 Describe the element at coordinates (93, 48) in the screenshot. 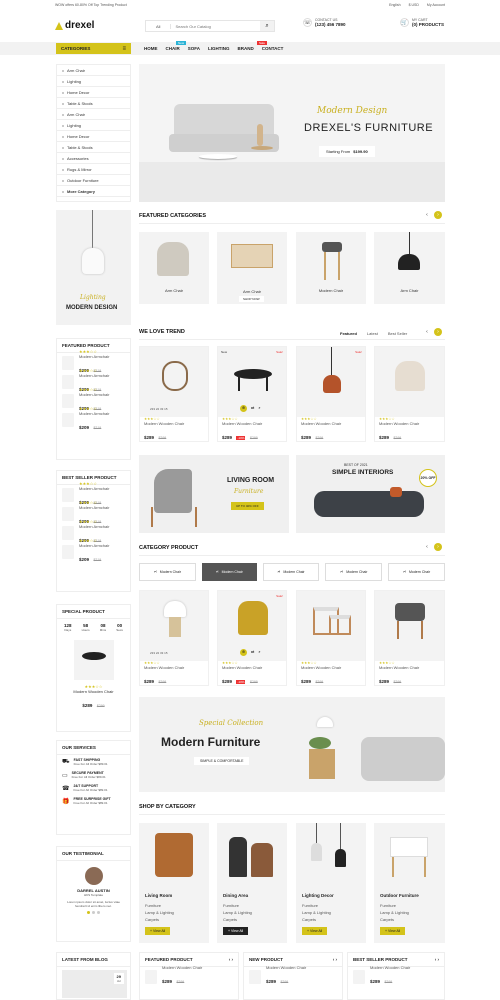

I see `categories-toggle: CATEGORIES ≡` at that location.